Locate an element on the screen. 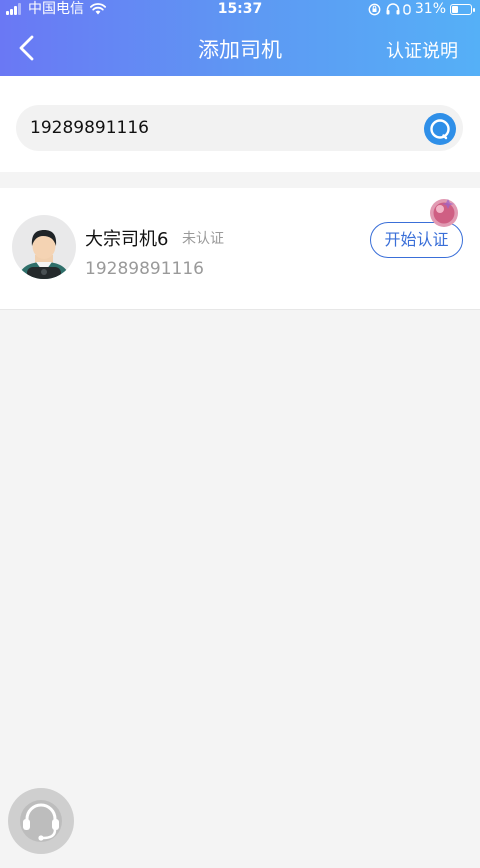 The width and height of the screenshot is (480, 868). battery-level is located at coordinates (455, 9).